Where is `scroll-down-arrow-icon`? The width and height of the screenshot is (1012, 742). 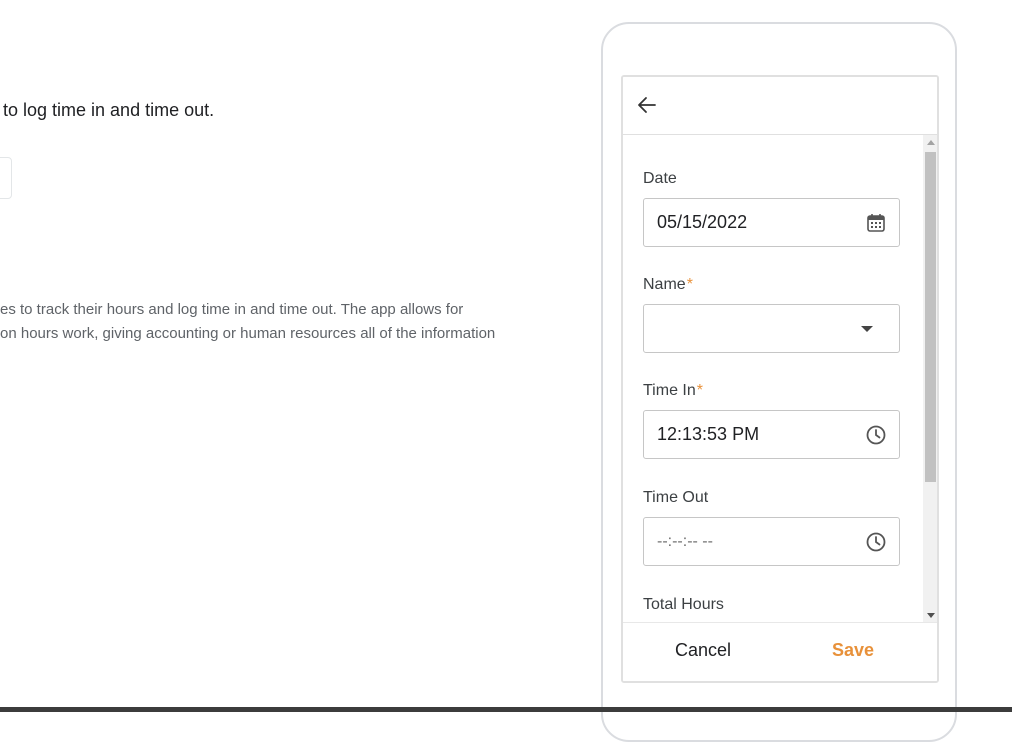 scroll-down-arrow-icon is located at coordinates (931, 615).